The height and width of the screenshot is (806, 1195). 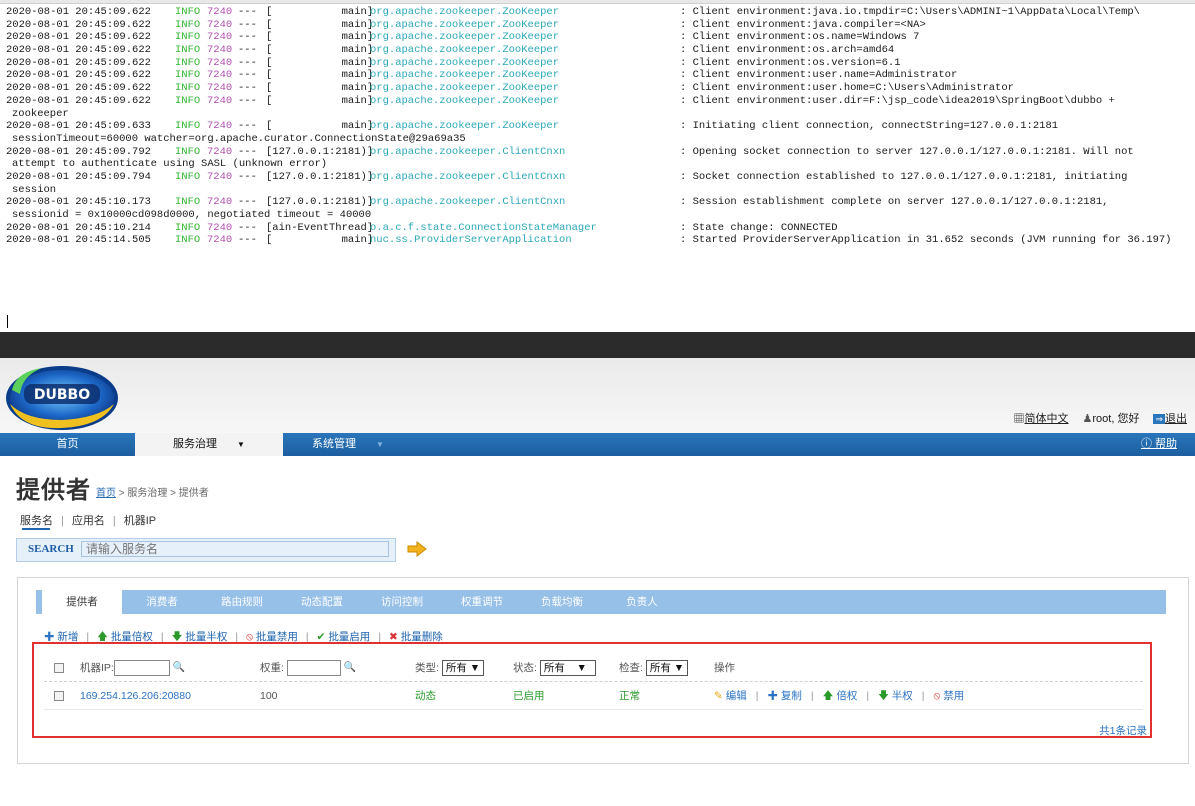 What do you see at coordinates (1116, 419) in the screenshot?
I see `user-name: root, 您好` at bounding box center [1116, 419].